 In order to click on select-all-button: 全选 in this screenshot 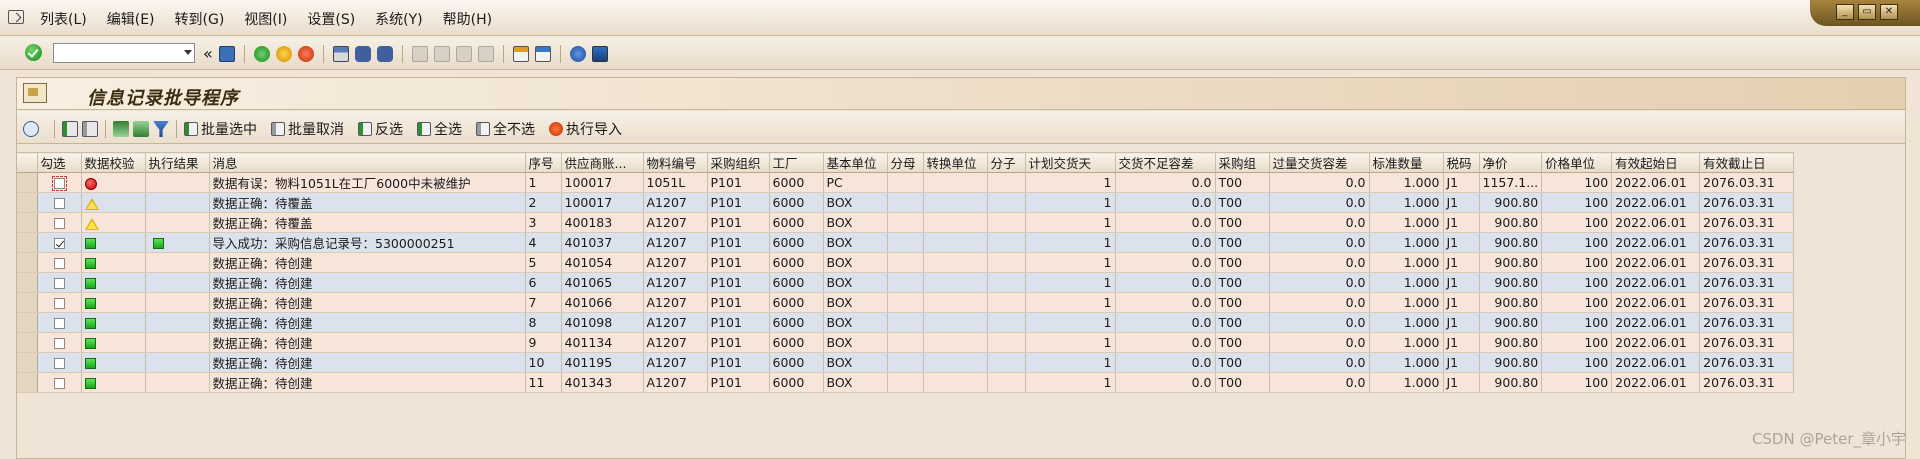, I will do `click(439, 129)`.